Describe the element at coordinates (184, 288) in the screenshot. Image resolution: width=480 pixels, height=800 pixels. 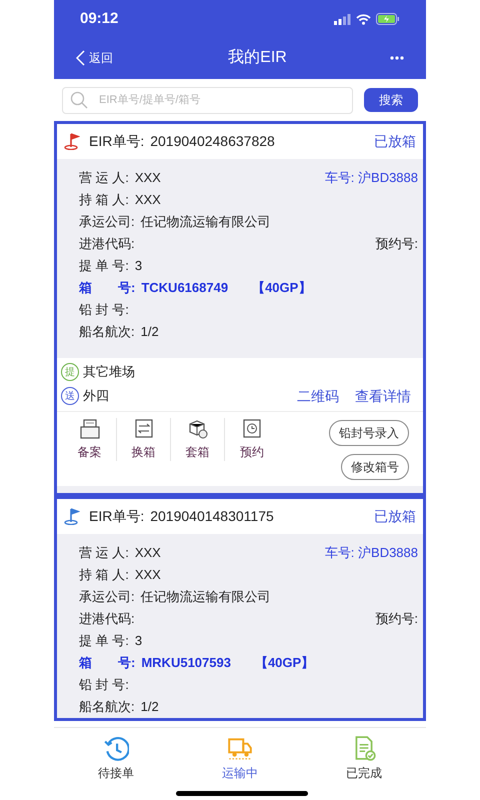
I see `field-value: TCKU6168749` at that location.